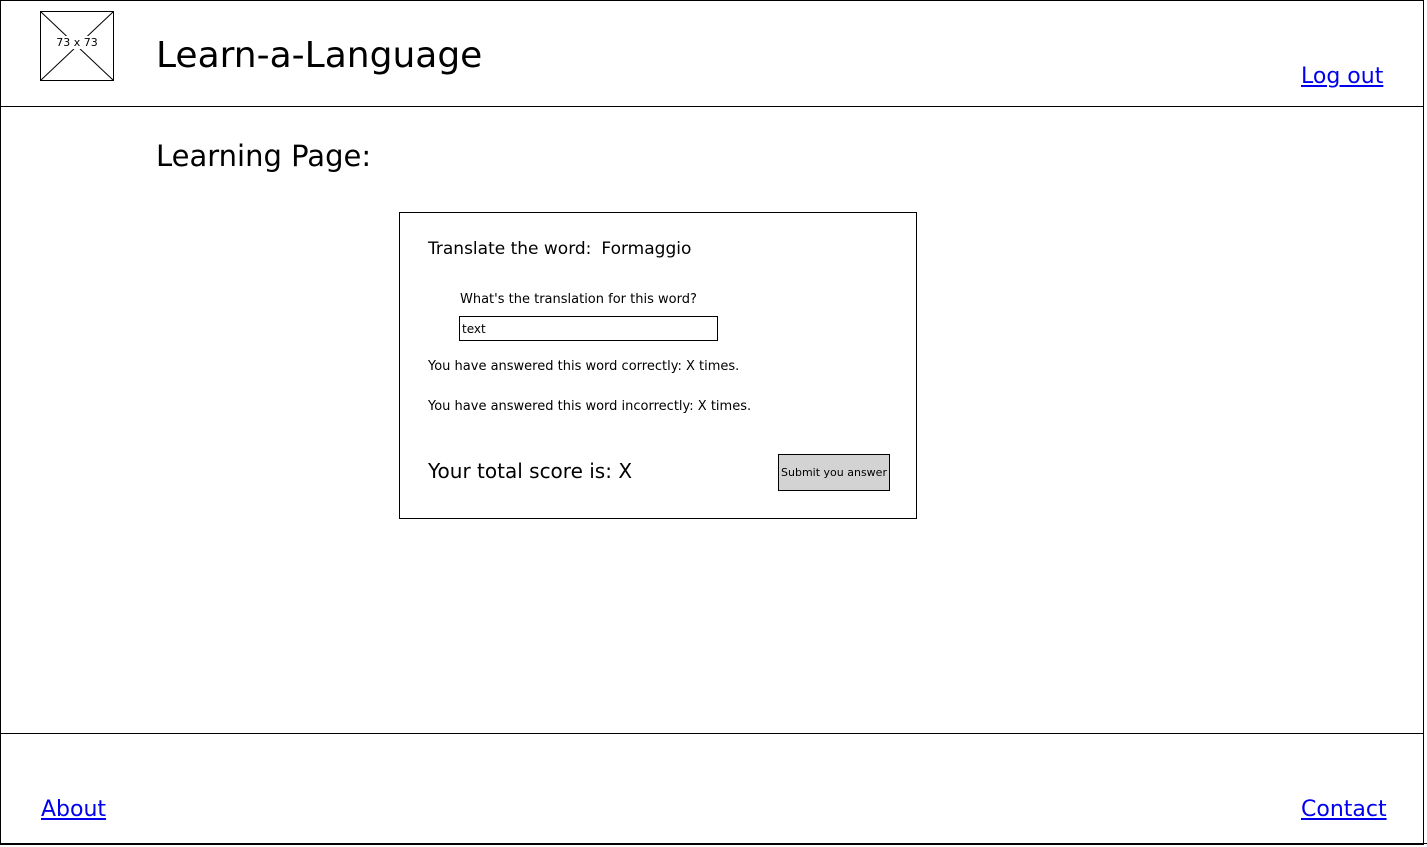  Describe the element at coordinates (1342, 76) in the screenshot. I see `logout-link: Log out` at that location.